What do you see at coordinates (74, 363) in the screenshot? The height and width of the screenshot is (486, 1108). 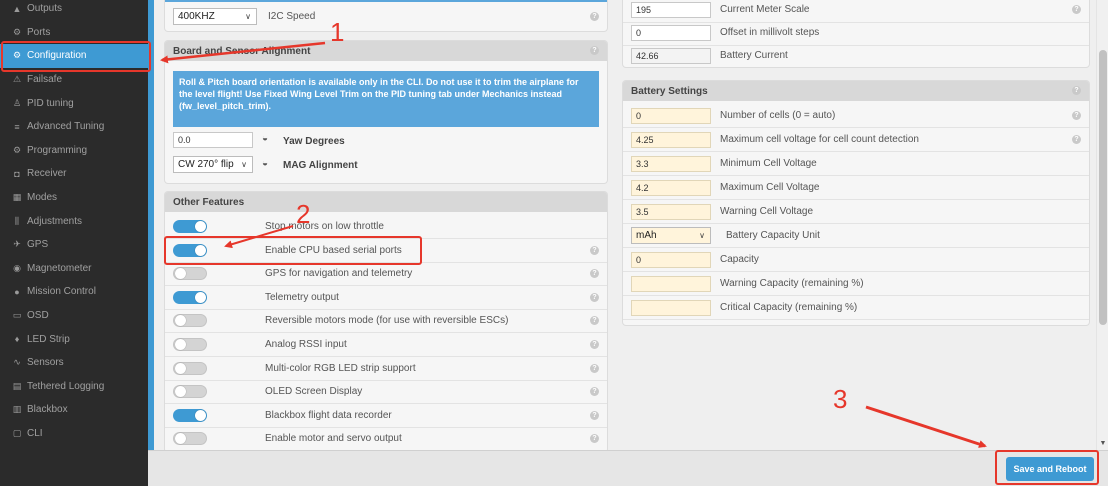 I see `sidebar-item-sensors: ∿ Sensors` at bounding box center [74, 363].